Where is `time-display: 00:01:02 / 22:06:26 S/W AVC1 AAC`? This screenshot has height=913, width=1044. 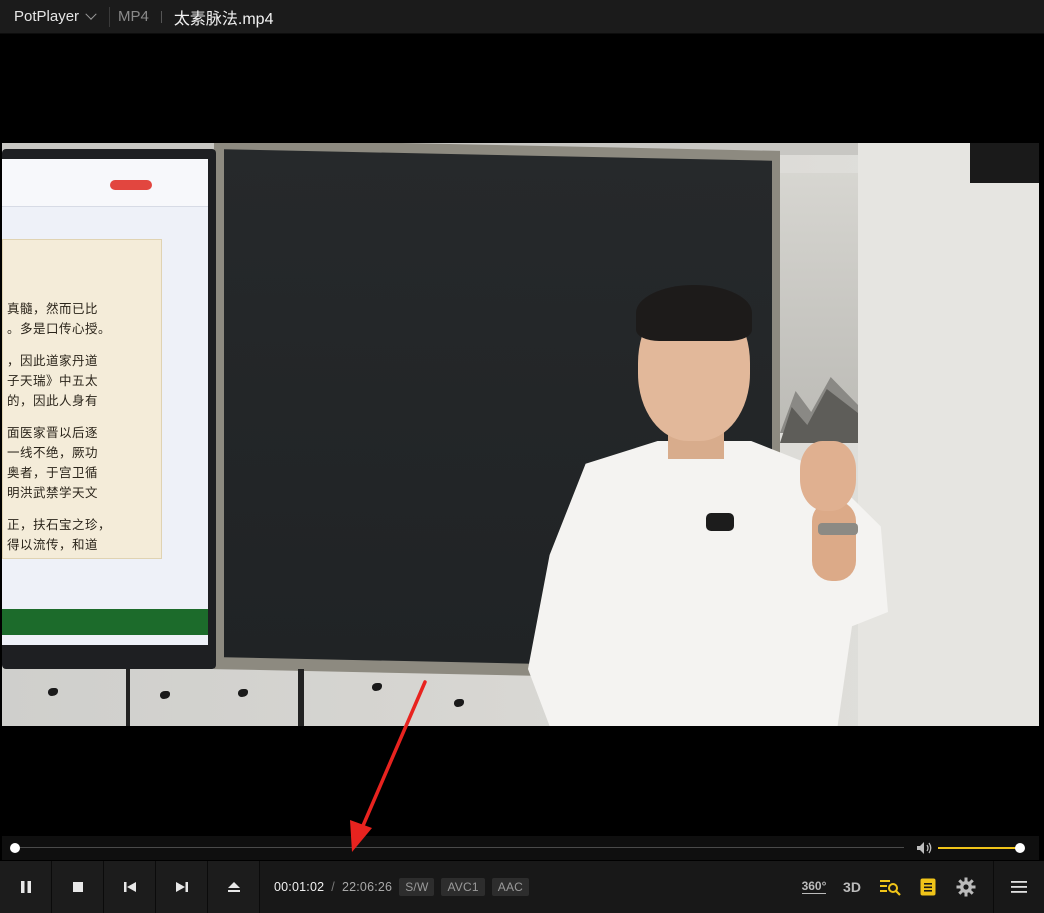
time-display: 00:01:02 / 22:06:26 S/W AVC1 AAC is located at coordinates (395, 887).